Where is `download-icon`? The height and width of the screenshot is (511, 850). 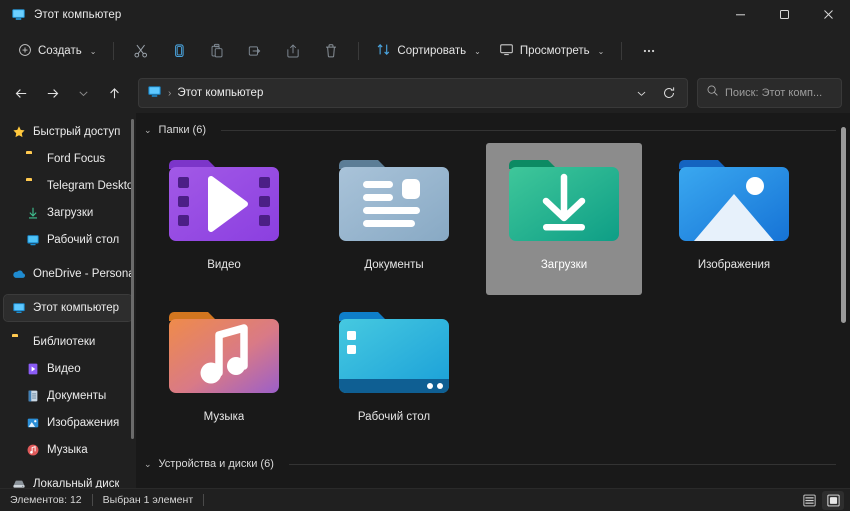 download-icon is located at coordinates (33, 213).